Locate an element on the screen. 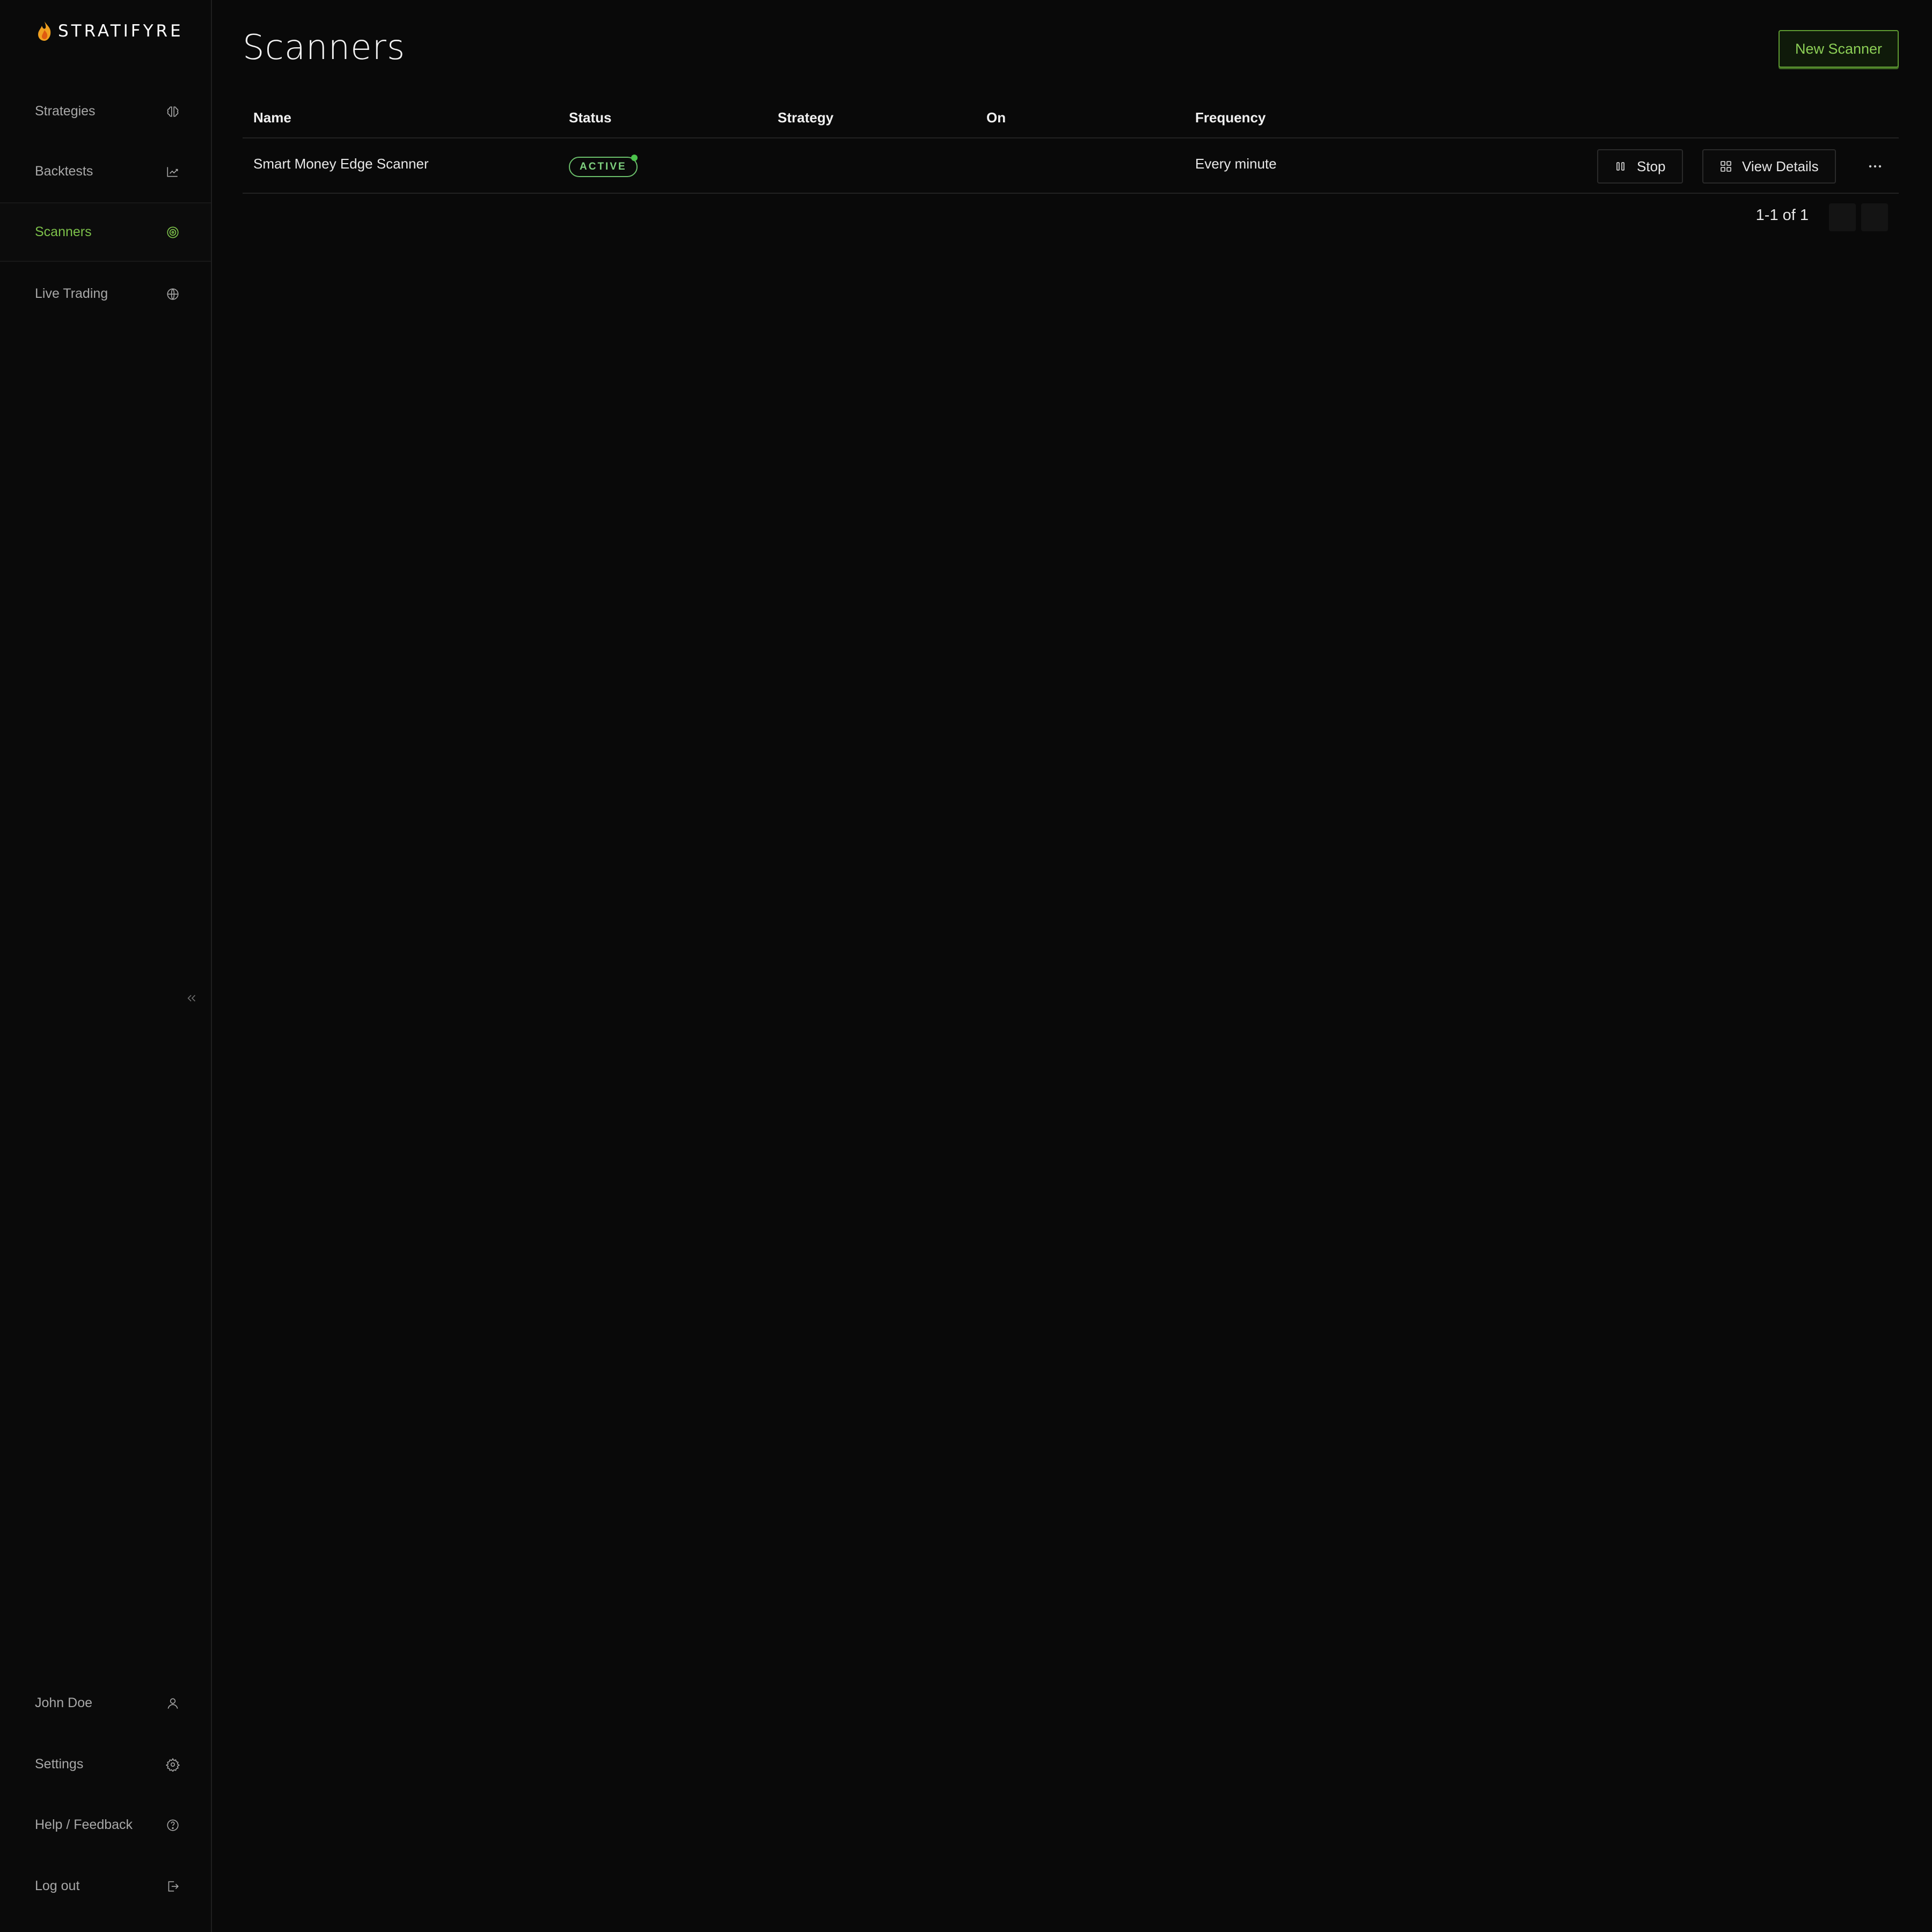  column-header-name: Name is located at coordinates (272, 117).